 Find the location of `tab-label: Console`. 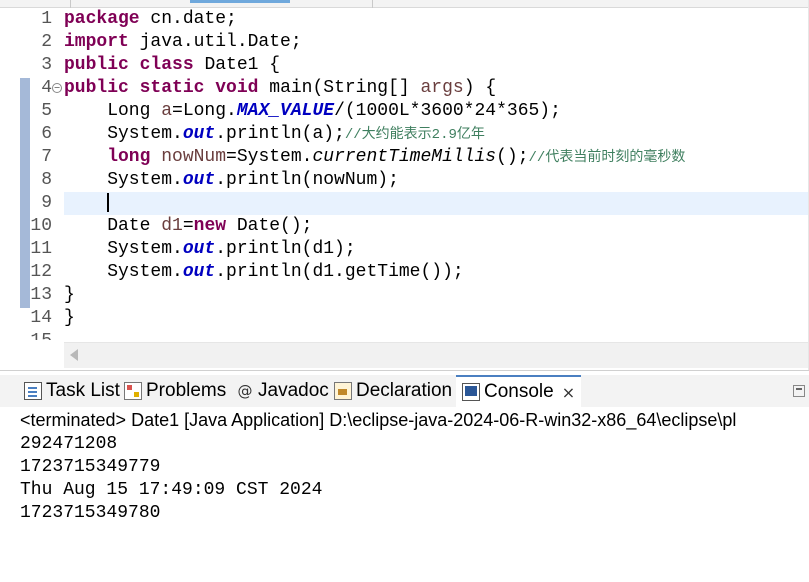

tab-label: Console is located at coordinates (519, 391).